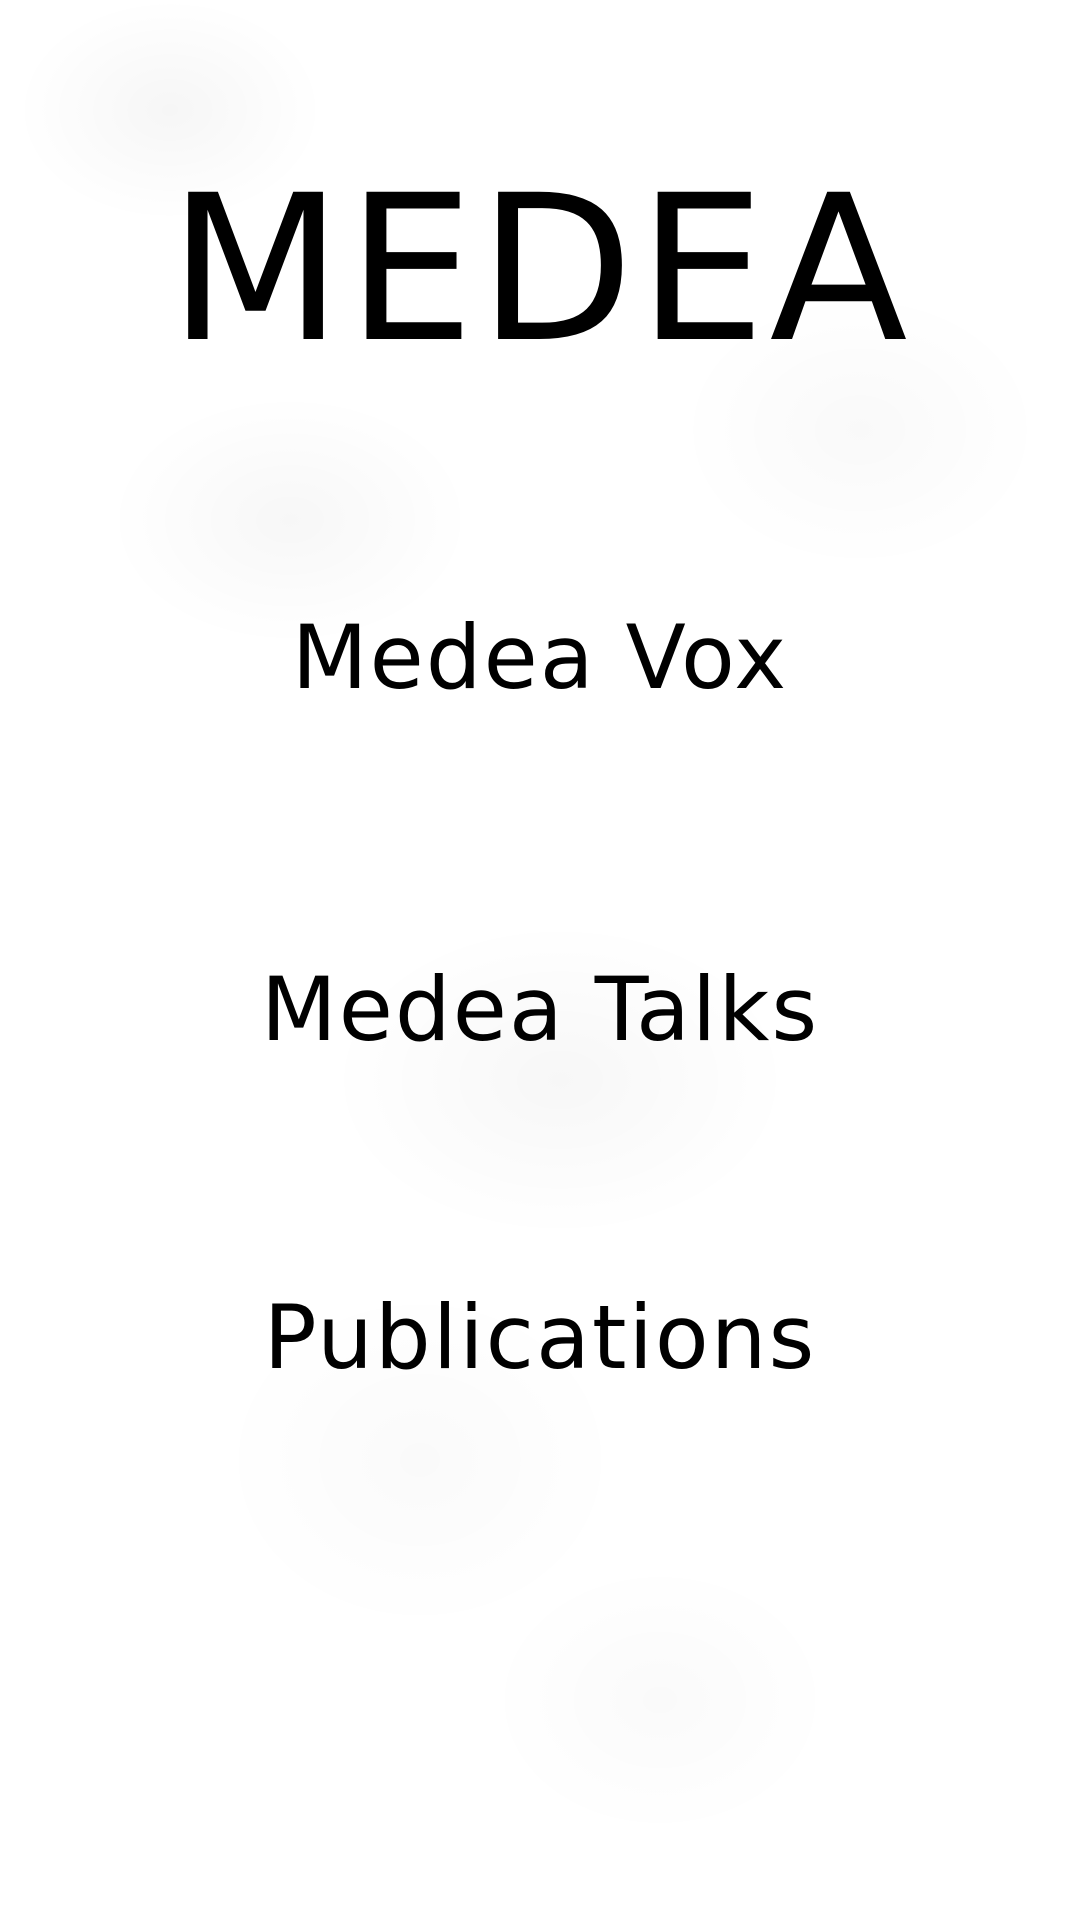  I want to click on menu-label-publications: Publications, so click(540, 1337).